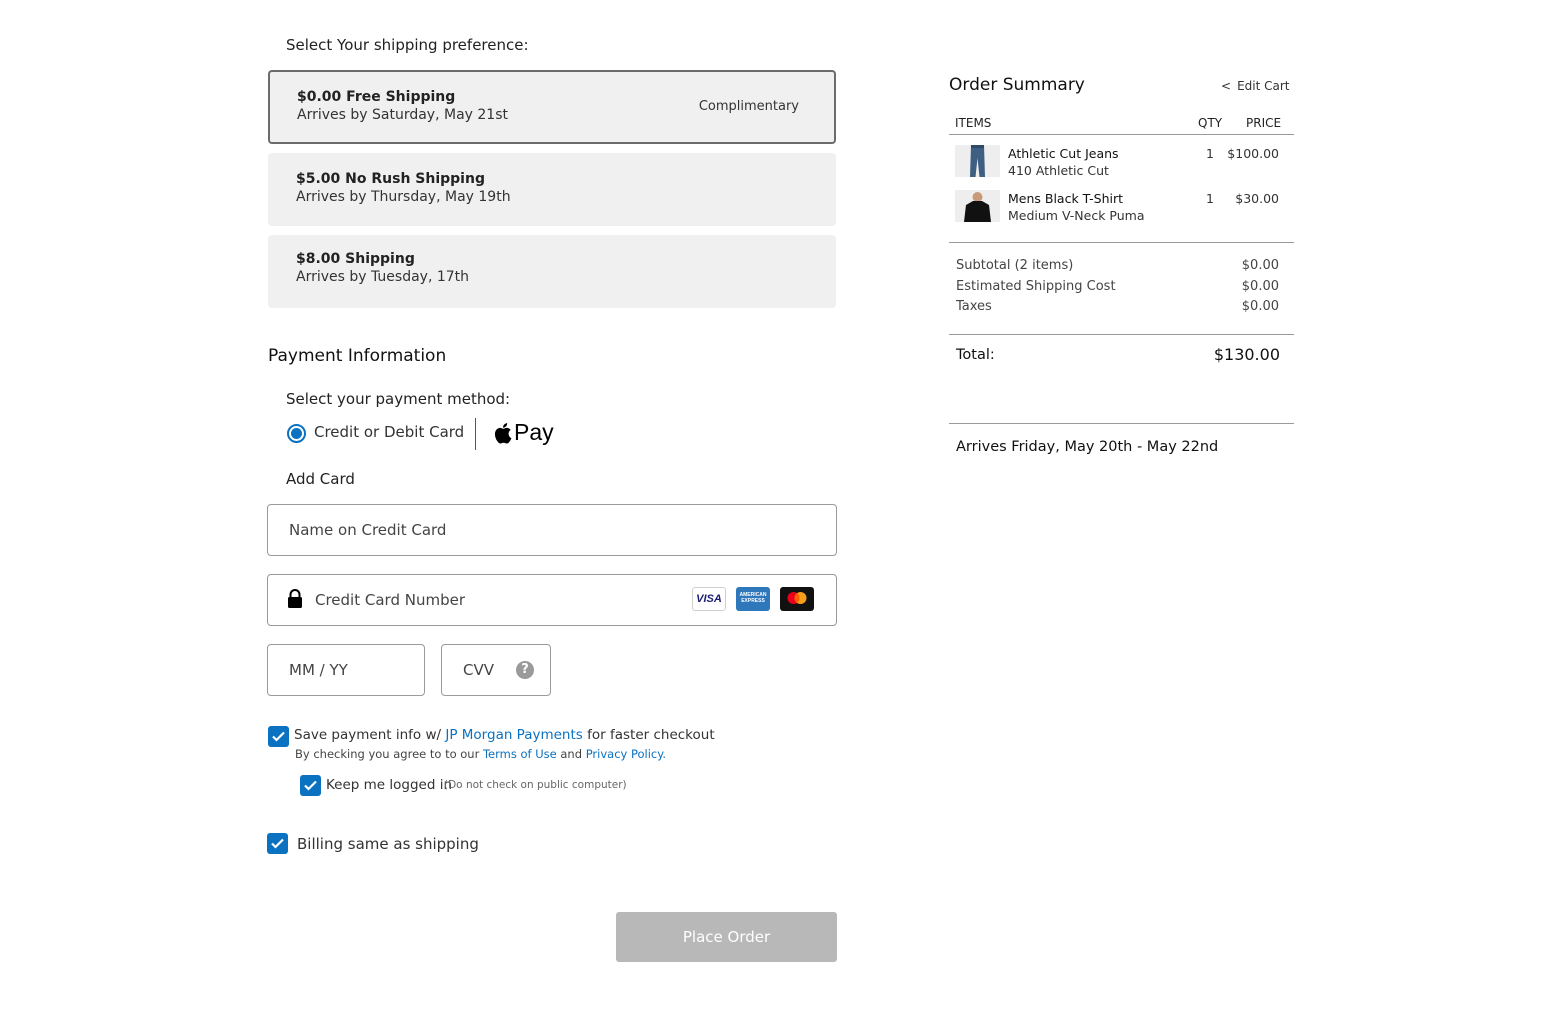 The width and height of the screenshot is (1544, 1022). I want to click on lock-icon, so click(295, 598).